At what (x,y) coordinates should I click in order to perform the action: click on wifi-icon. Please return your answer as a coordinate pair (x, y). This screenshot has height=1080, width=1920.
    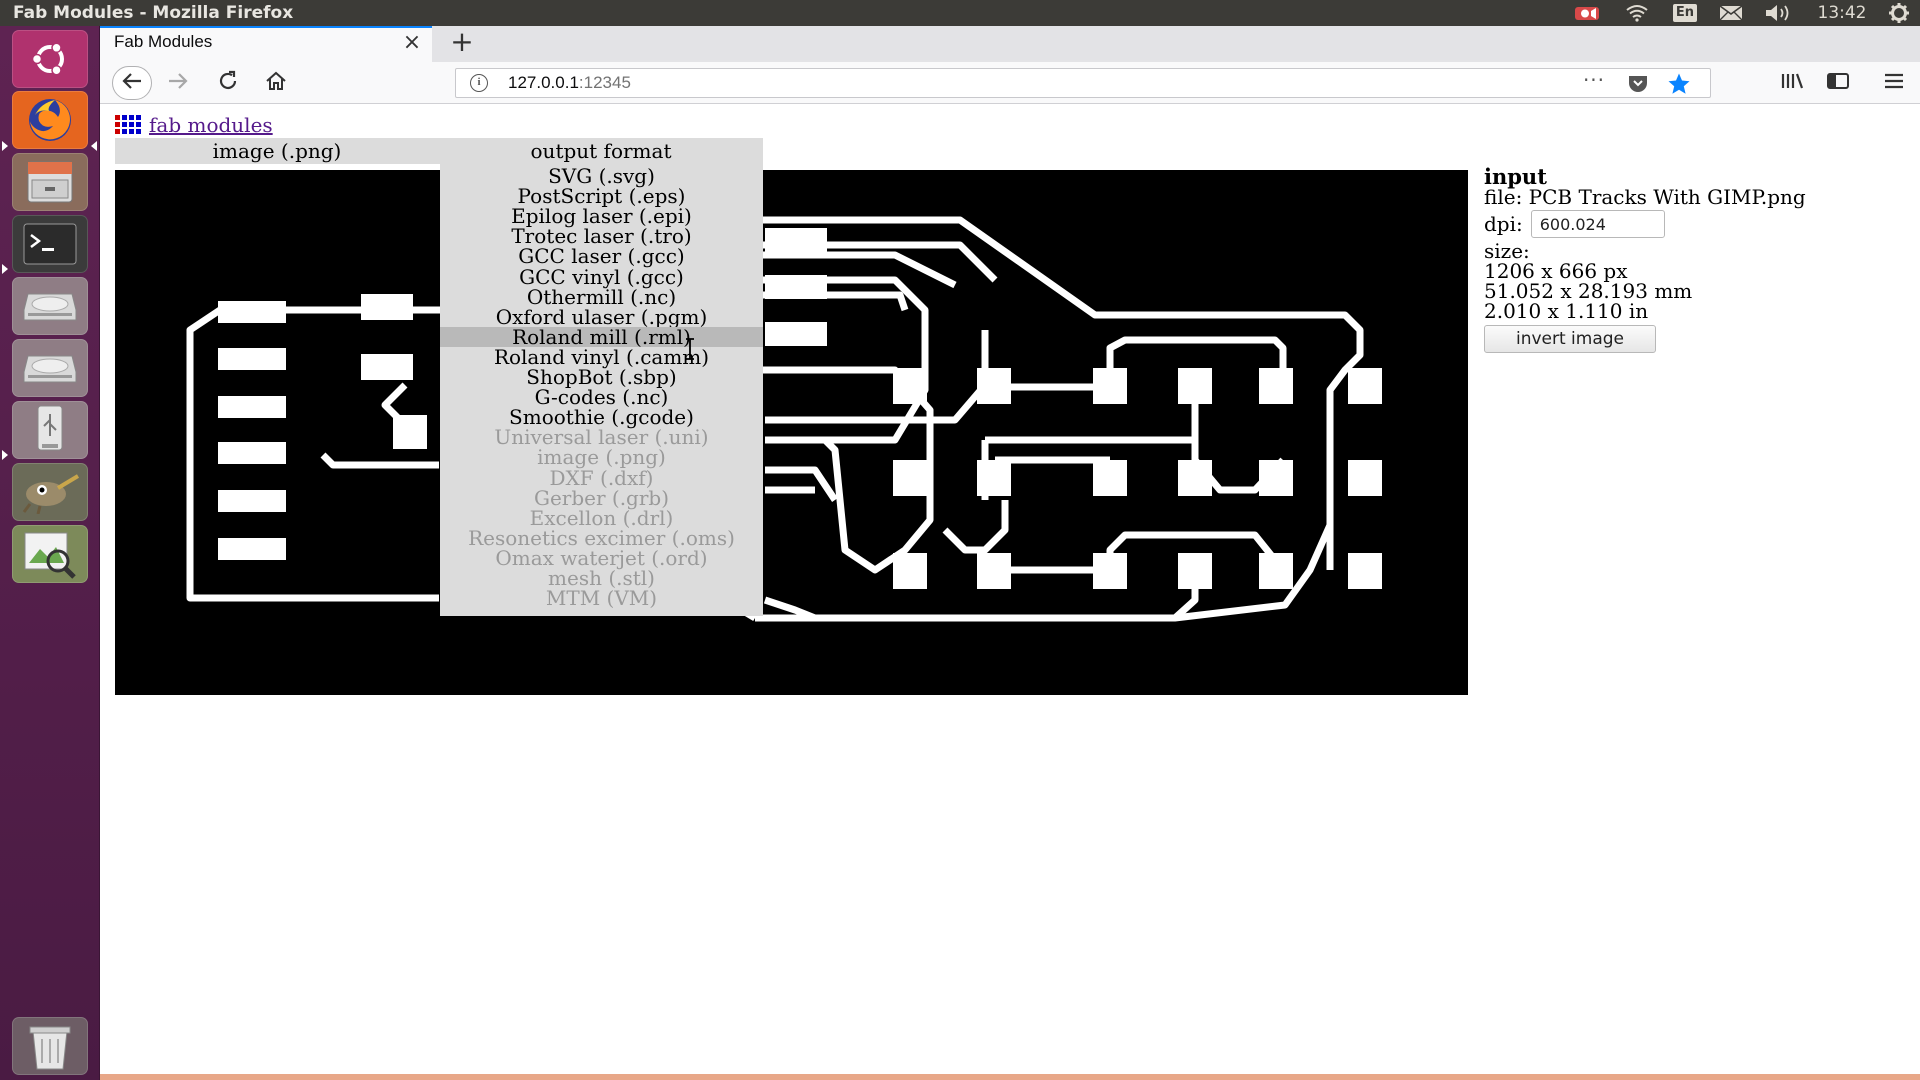
    Looking at the image, I should click on (1637, 13).